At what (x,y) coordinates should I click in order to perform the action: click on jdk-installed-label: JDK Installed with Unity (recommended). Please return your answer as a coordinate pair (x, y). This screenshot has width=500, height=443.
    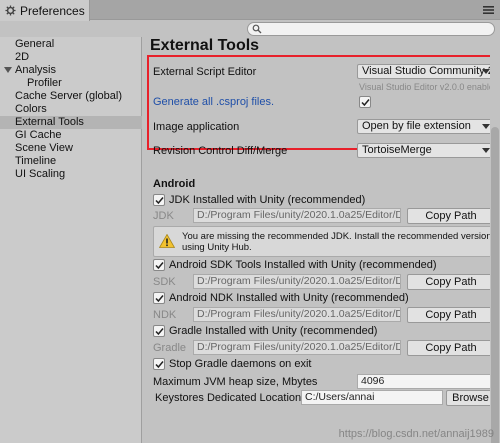
    Looking at the image, I should click on (267, 200).